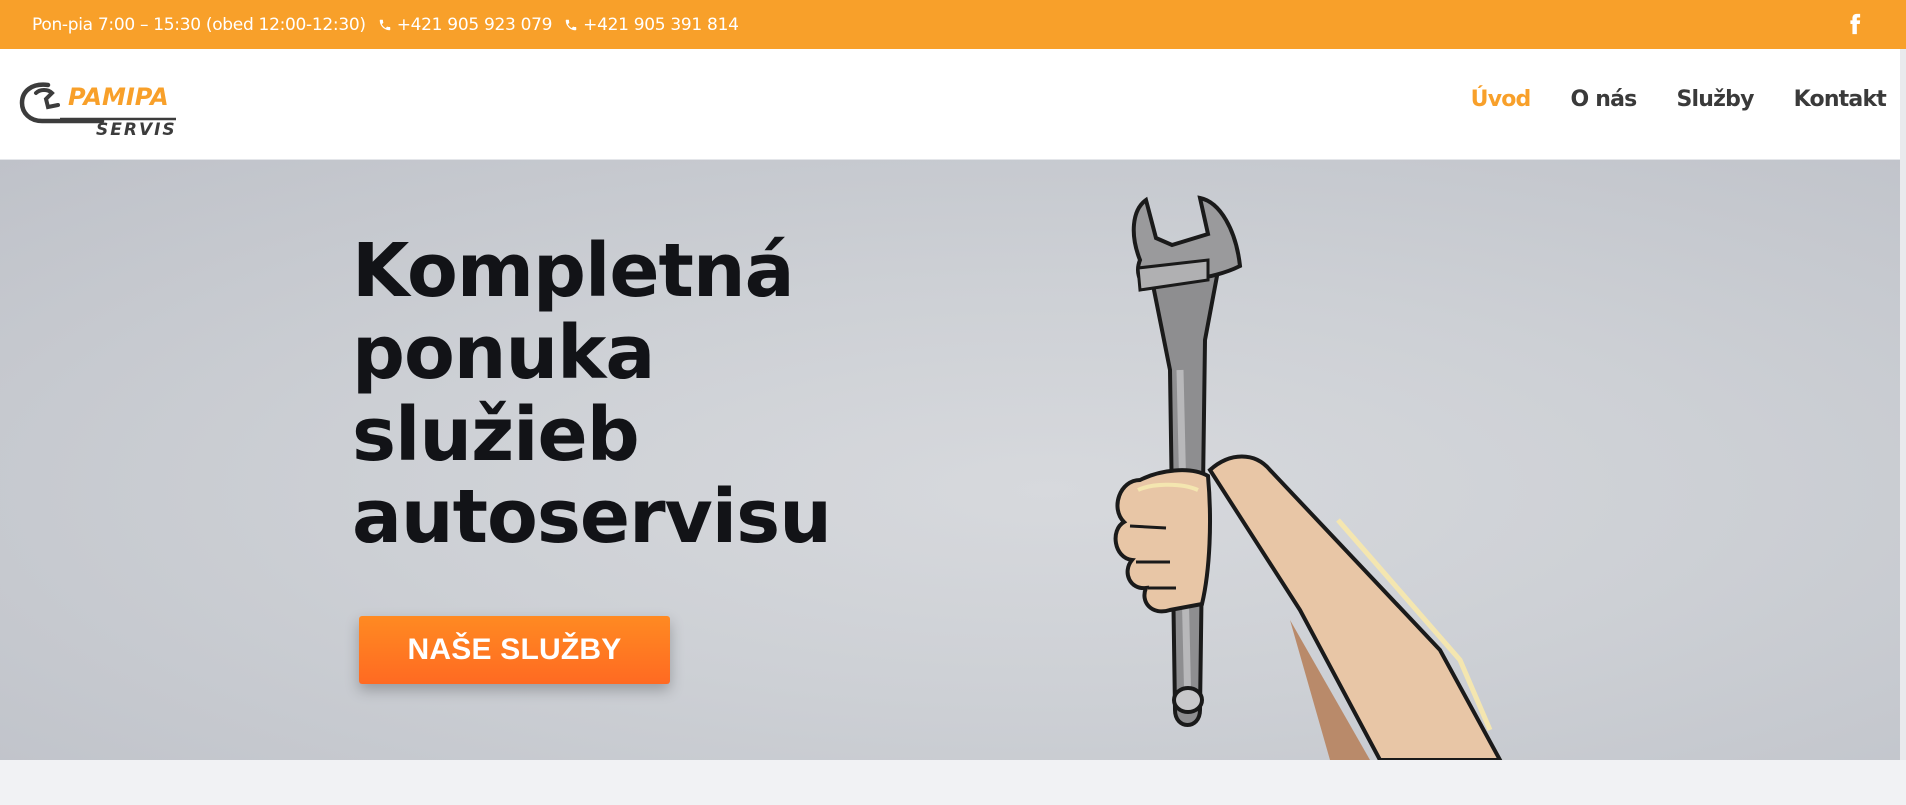 The height and width of the screenshot is (805, 1906). I want to click on facebook-icon, so click(1855, 24).